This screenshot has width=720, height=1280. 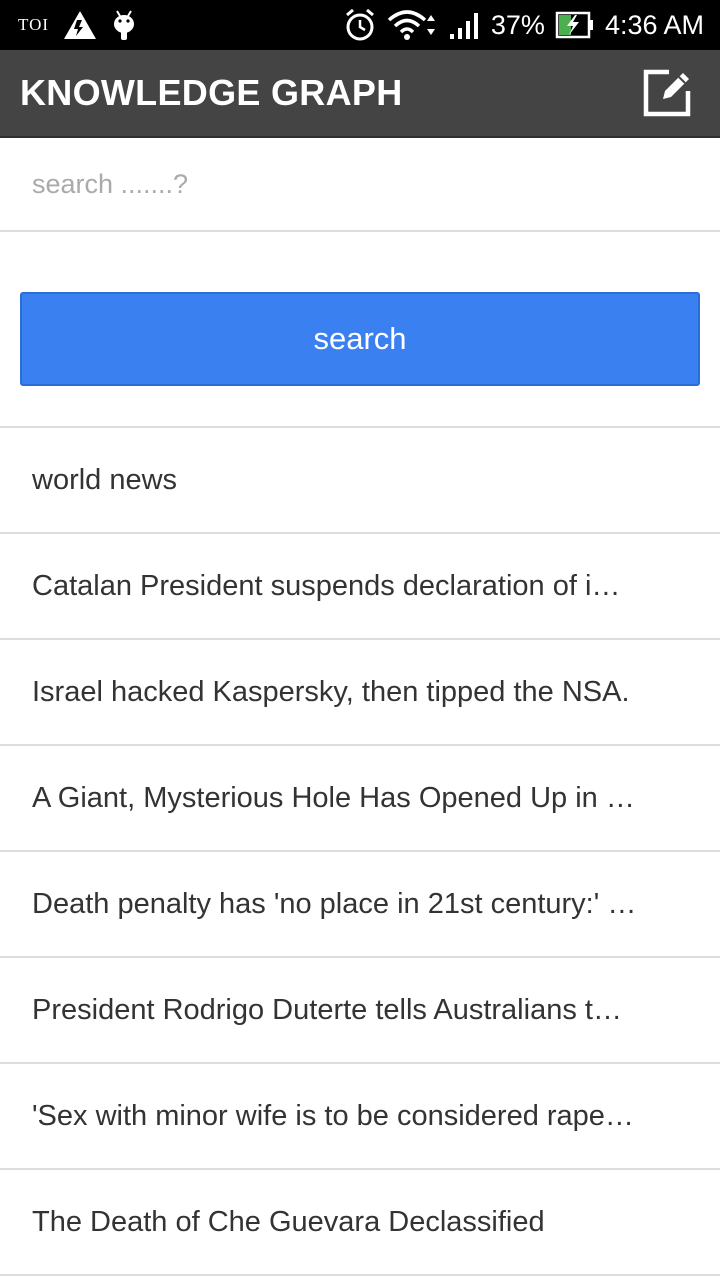 I want to click on warning-icon, so click(x=80, y=25).